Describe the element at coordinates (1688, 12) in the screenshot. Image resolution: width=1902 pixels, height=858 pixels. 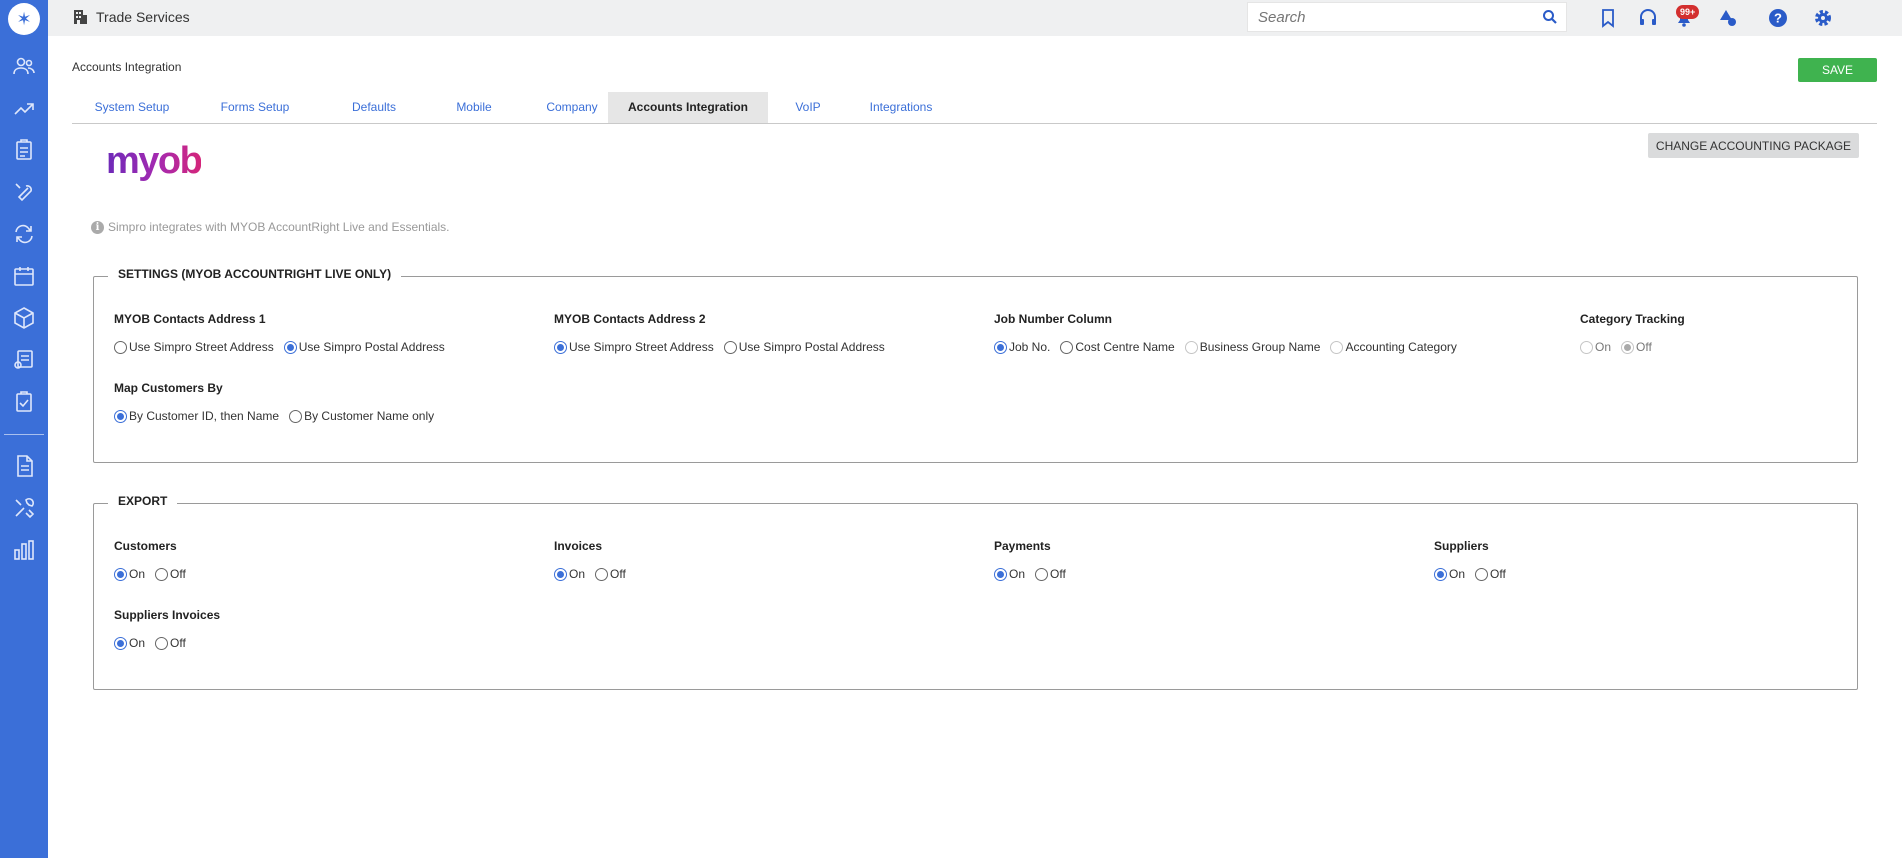
I see `notification-badge: 99+` at that location.